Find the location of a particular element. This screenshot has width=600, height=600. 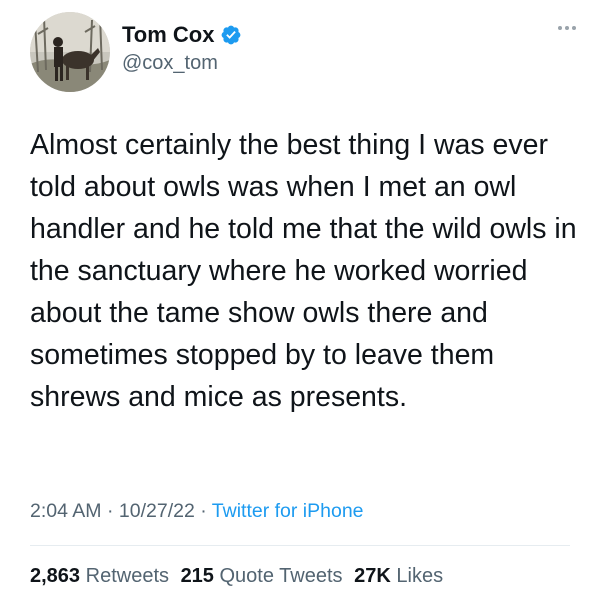

author-handle: @cox_tom is located at coordinates (170, 63).